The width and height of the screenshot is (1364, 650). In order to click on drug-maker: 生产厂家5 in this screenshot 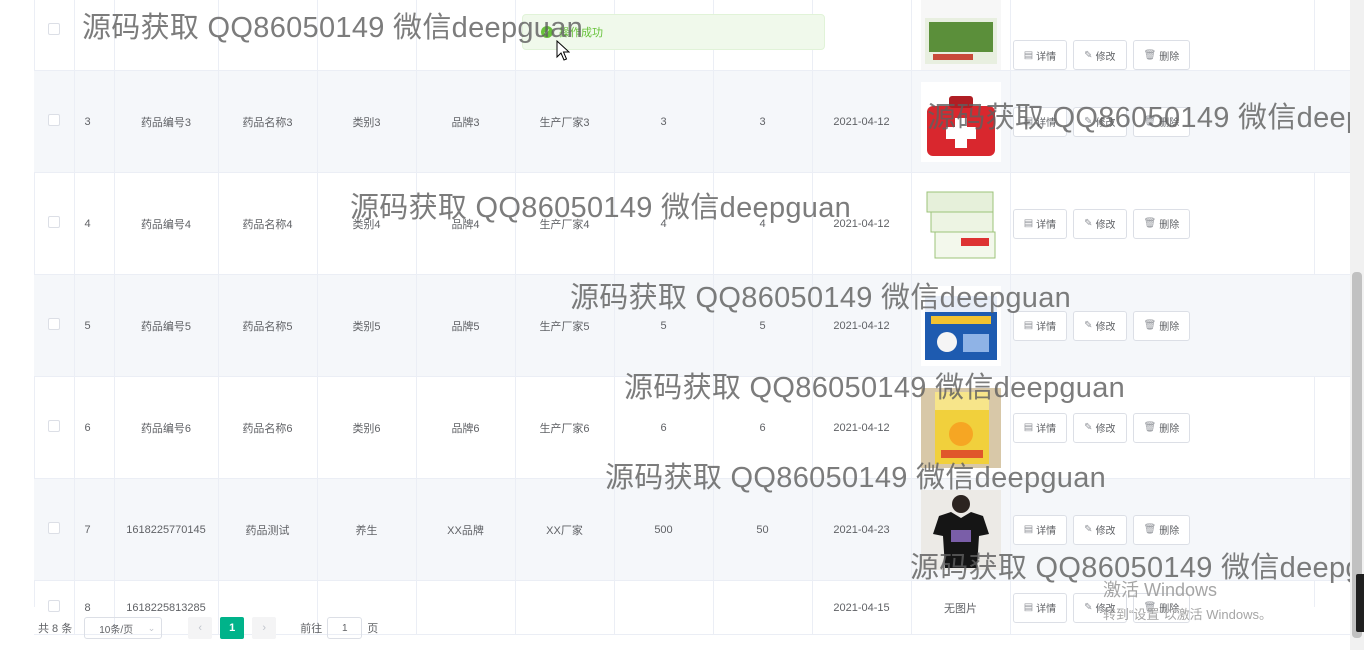, I will do `click(565, 325)`.